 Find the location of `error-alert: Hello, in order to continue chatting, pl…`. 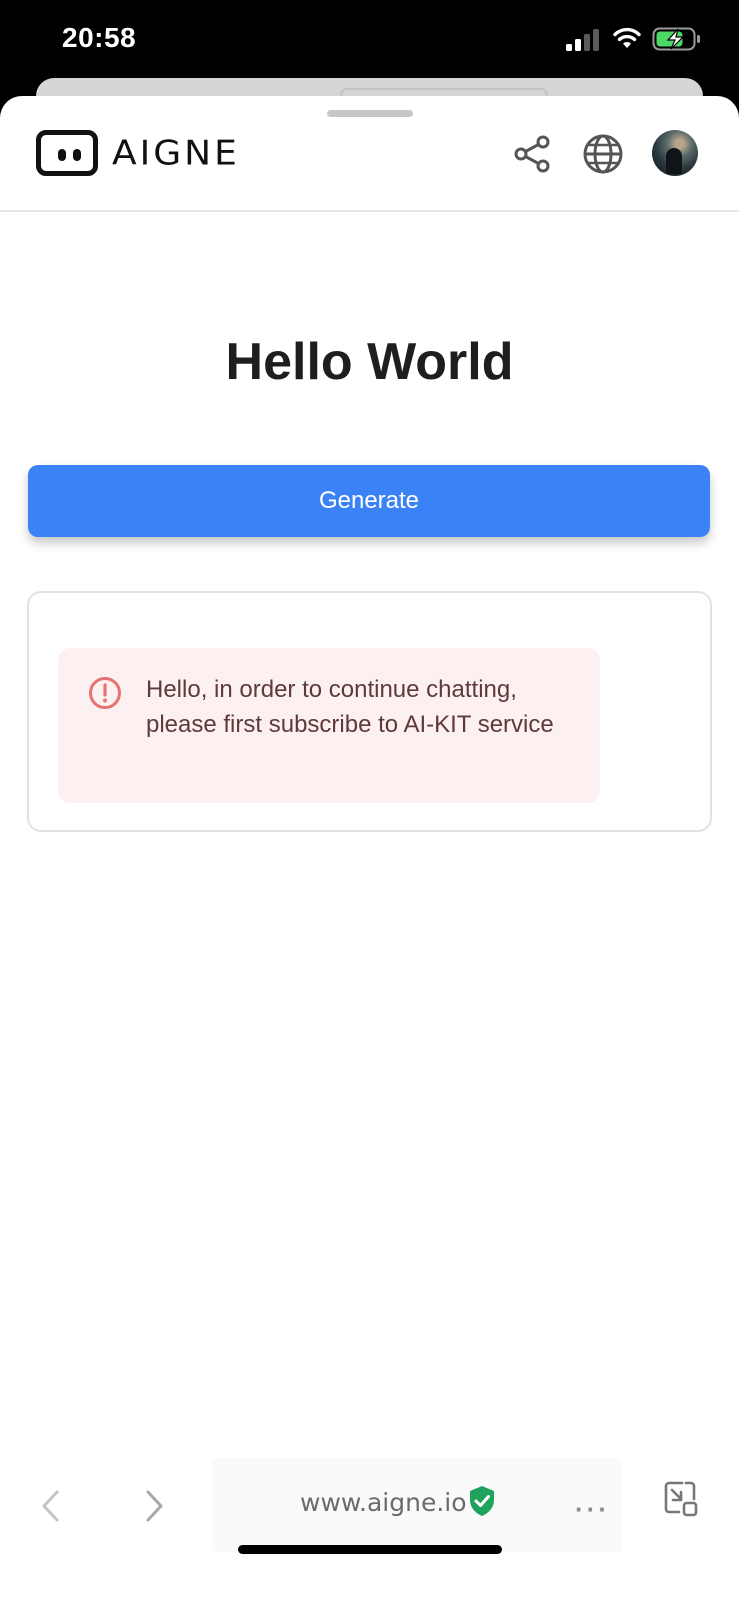

error-alert: Hello, in order to continue chatting, pl… is located at coordinates (329, 725).